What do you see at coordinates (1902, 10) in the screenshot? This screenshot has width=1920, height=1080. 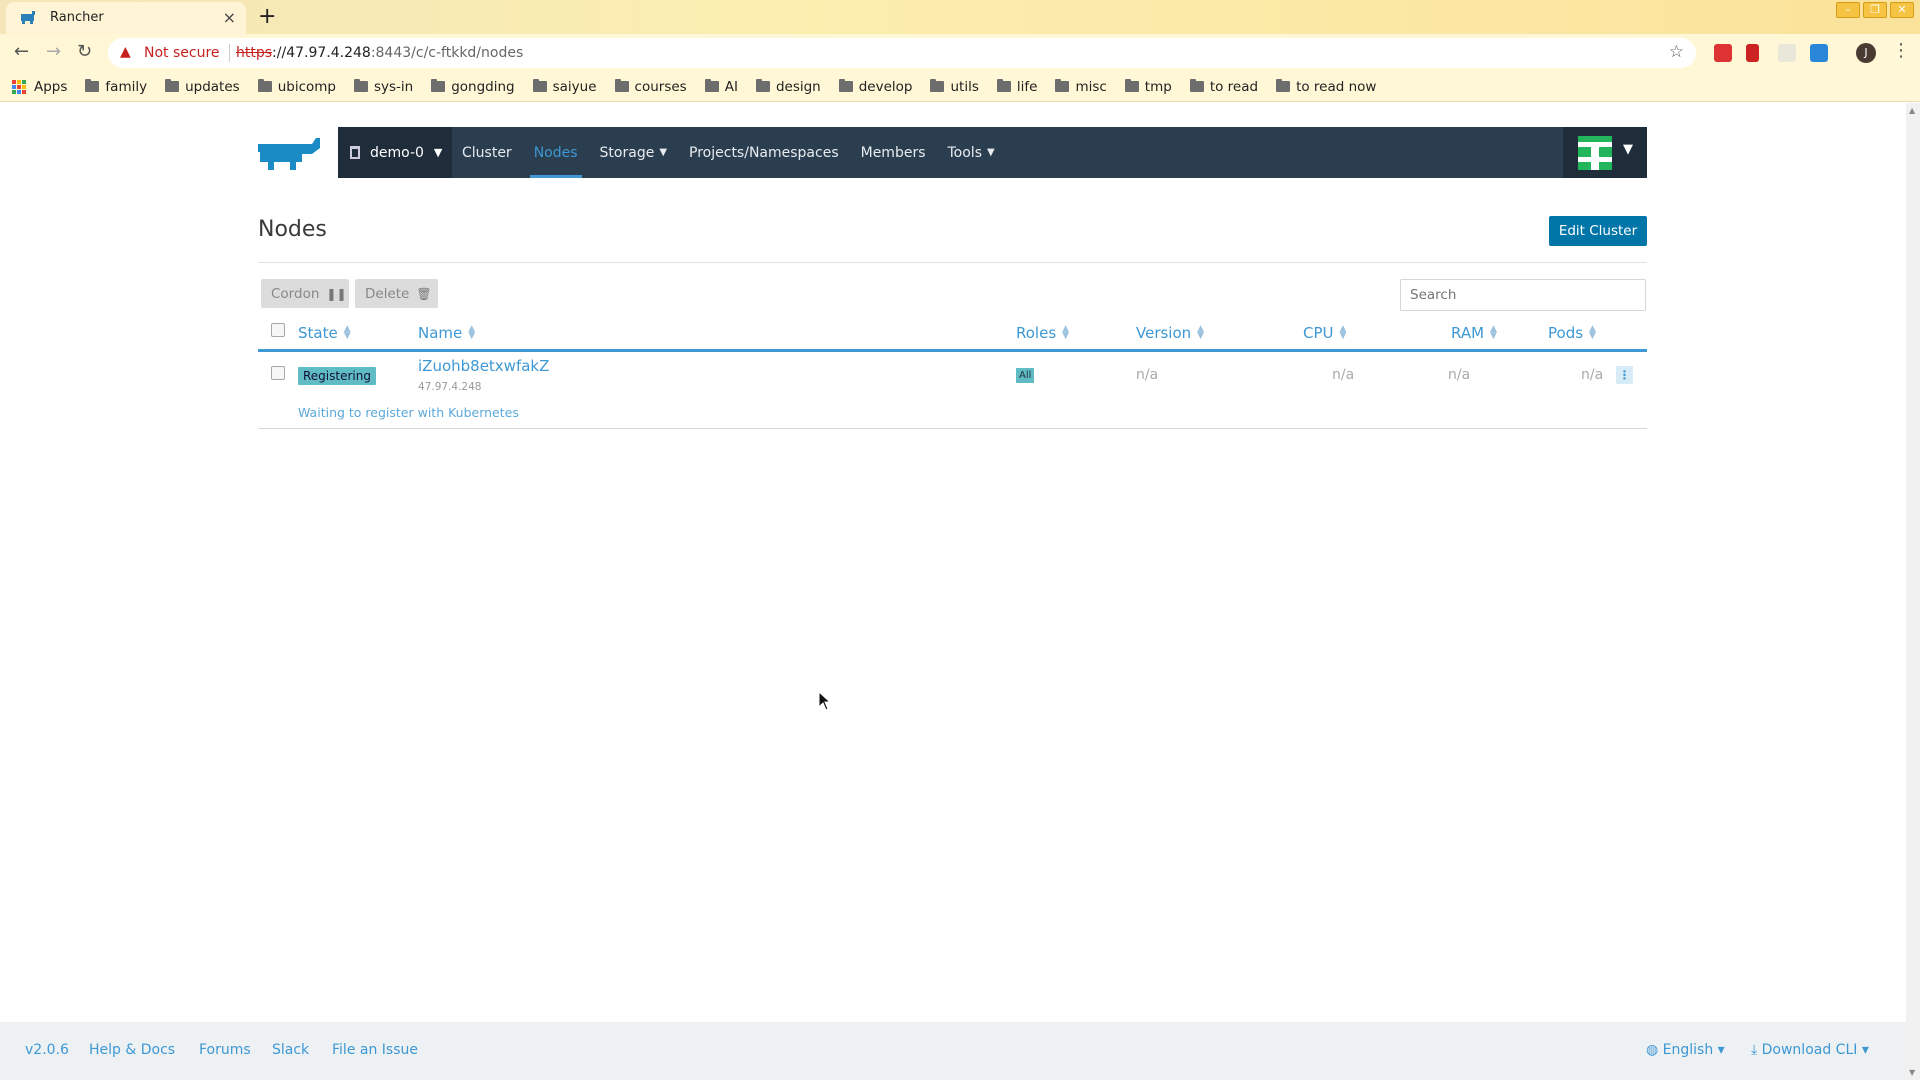 I see `close-window-button: ✕` at bounding box center [1902, 10].